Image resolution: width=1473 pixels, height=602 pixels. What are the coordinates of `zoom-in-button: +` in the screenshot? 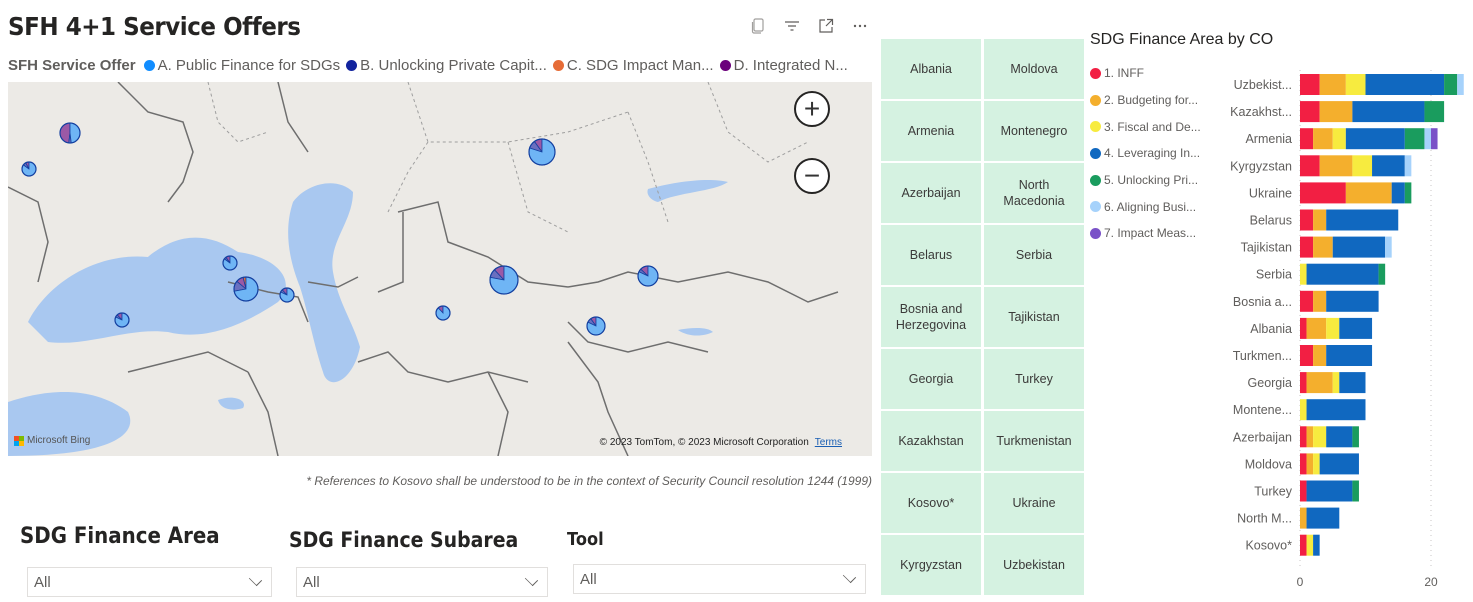 It's located at (812, 109).